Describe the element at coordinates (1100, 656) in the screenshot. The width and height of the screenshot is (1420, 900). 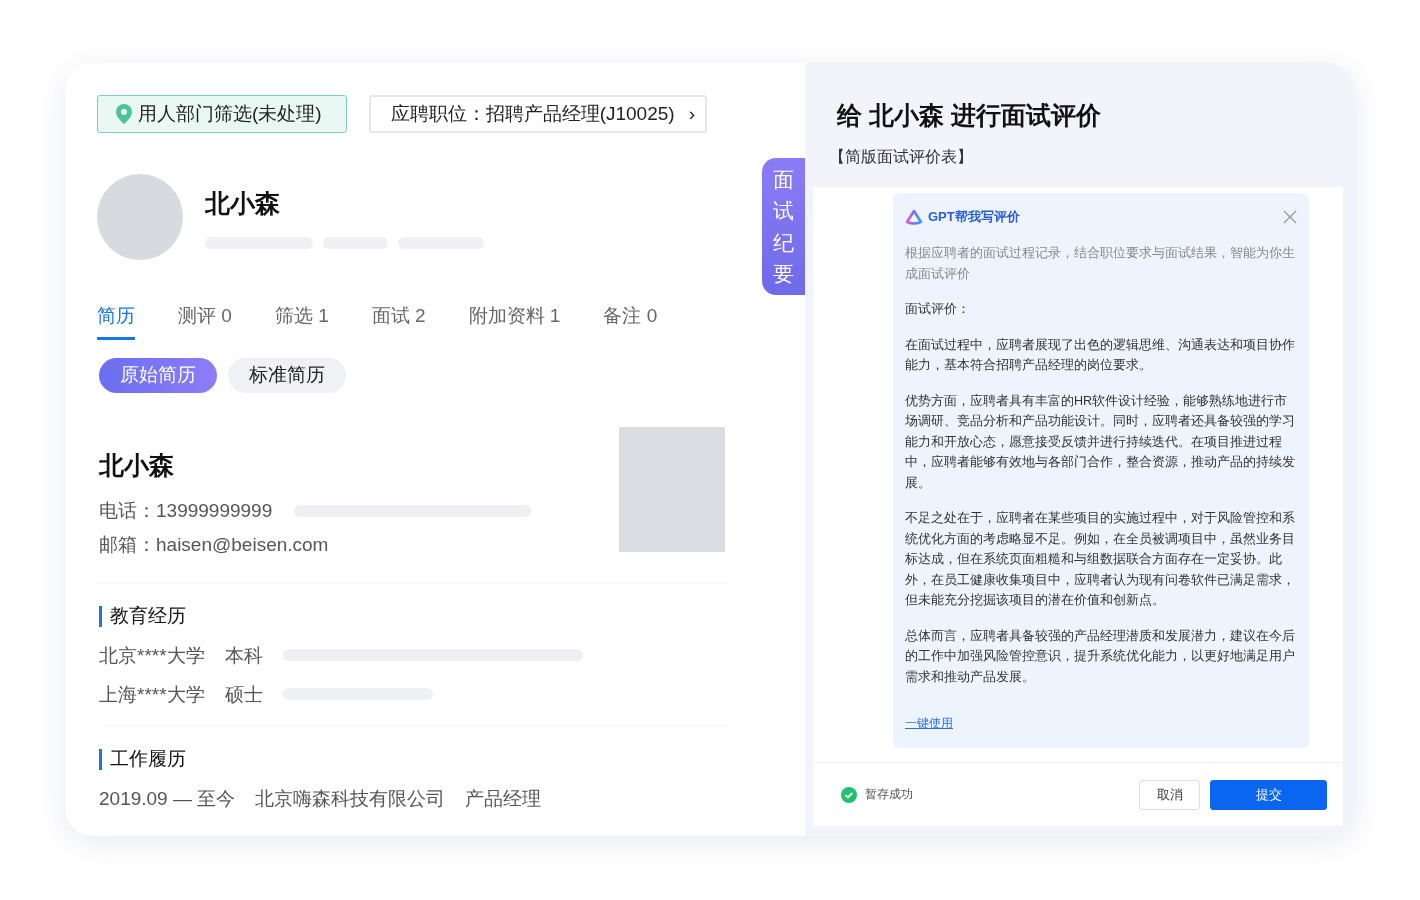
I see `review-paragraph: 总体而言，应聘者具备较强的产品经理潜质和发展潜力，建议在今后的工作中加强风险管控意识，提升系统优化能力，以更好地满足用户需求和推动产品发展。` at that location.